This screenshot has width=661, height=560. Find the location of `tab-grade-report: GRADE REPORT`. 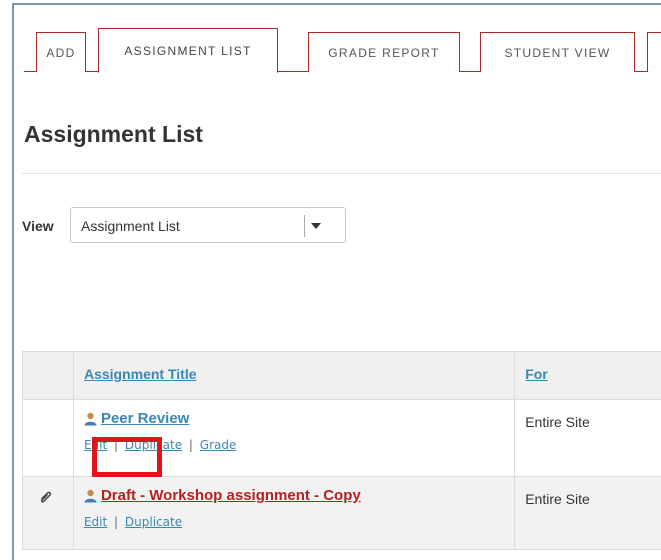

tab-grade-report: GRADE REPORT is located at coordinates (384, 52).